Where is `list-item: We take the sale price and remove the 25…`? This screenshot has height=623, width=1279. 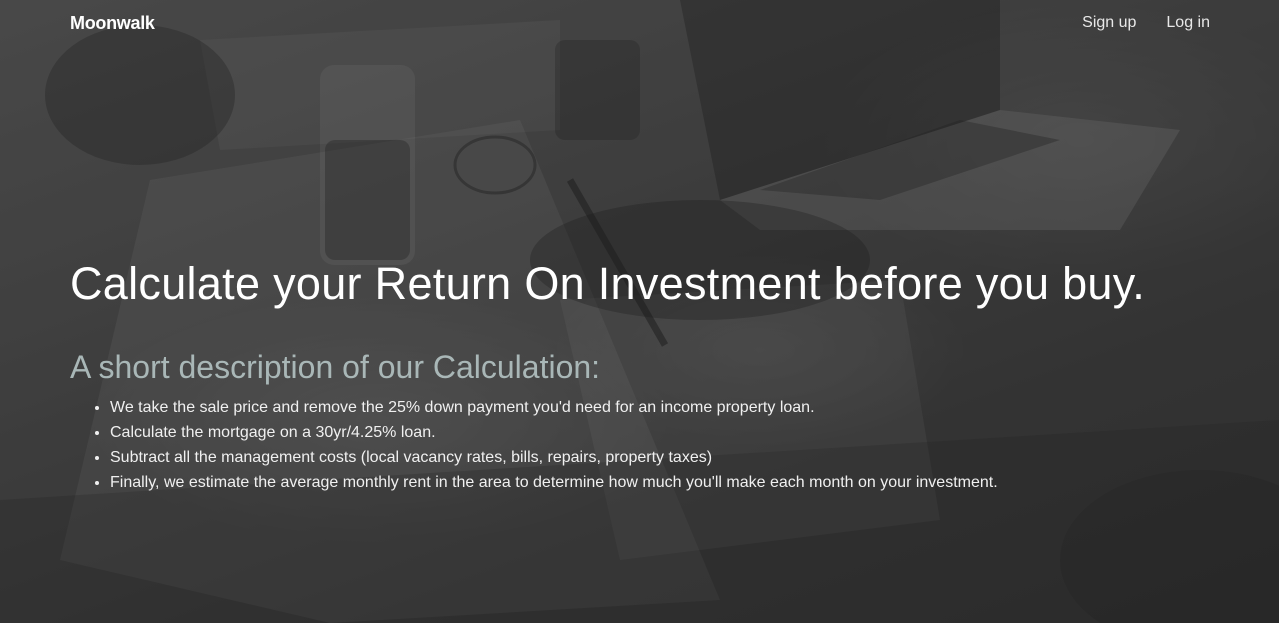 list-item: We take the sale price and remove the 25… is located at coordinates (670, 407).